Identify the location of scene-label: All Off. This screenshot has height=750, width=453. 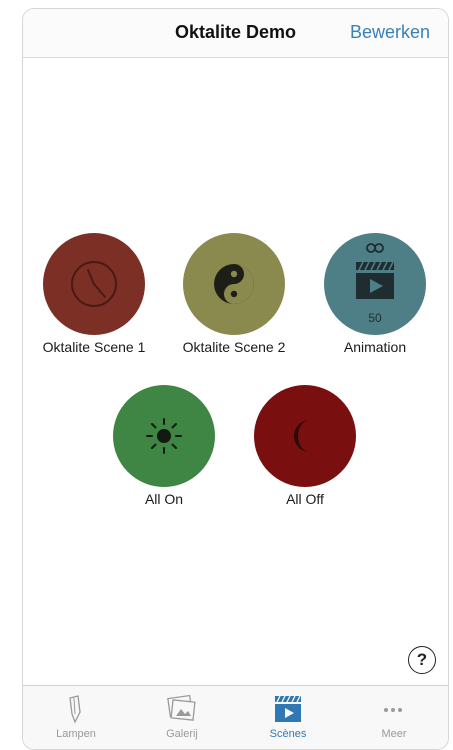
(305, 499).